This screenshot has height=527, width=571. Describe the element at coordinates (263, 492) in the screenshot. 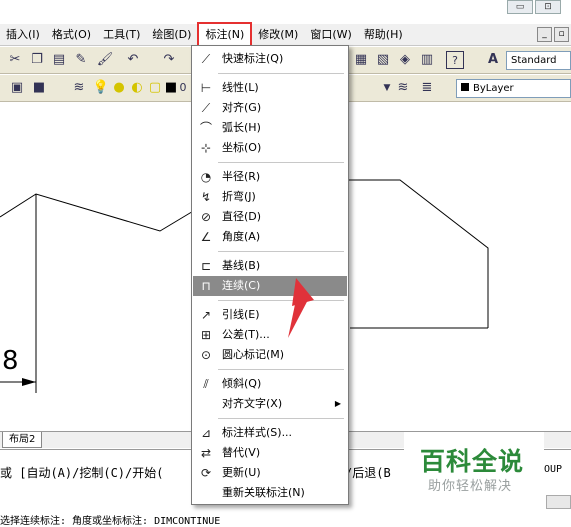

I see `menu-item-label: 重新关联标注(N)` at that location.